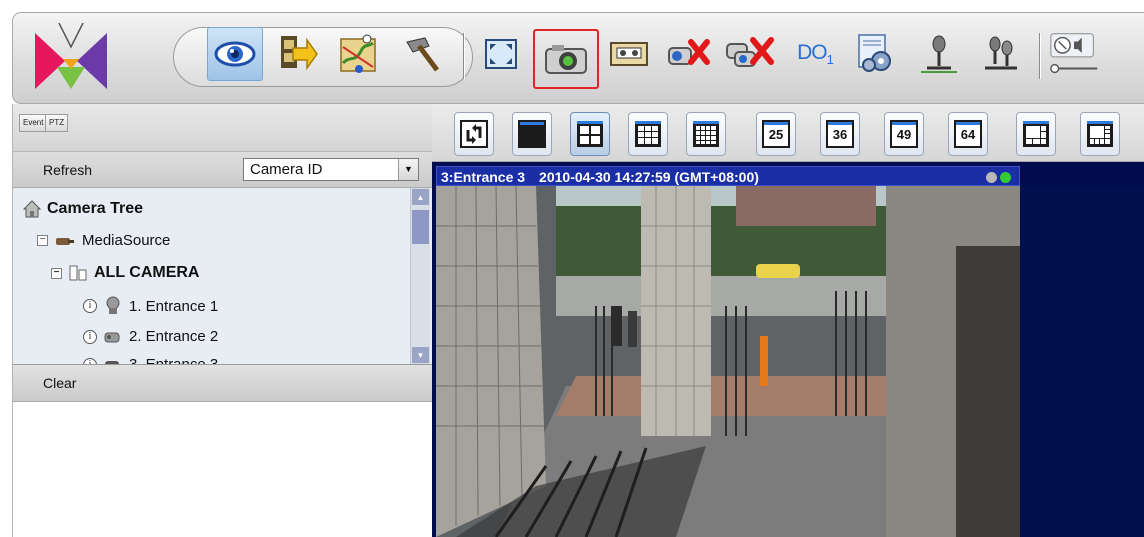  What do you see at coordinates (125, 273) in the screenshot?
I see `tree-node-all-camera: − ALL CAMERA` at bounding box center [125, 273].